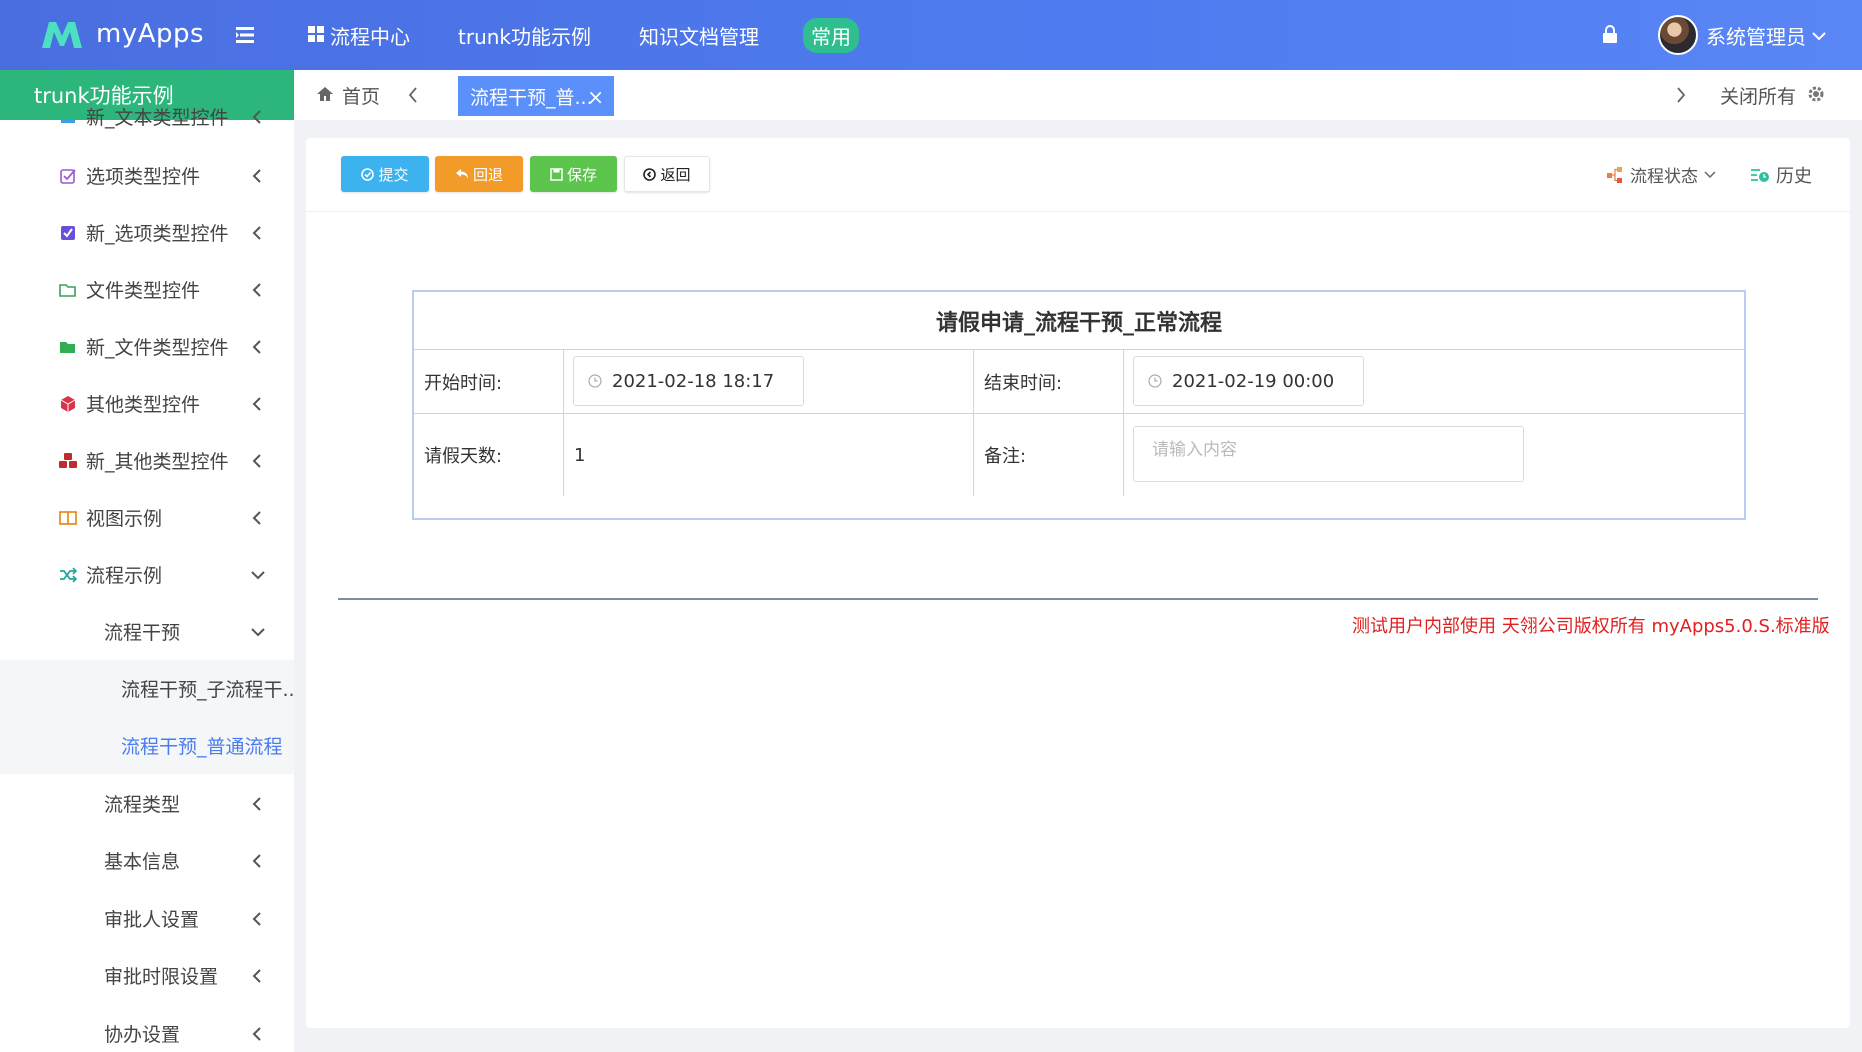 This screenshot has width=1862, height=1052. I want to click on user-menu: 系统管理员, so click(1742, 35).